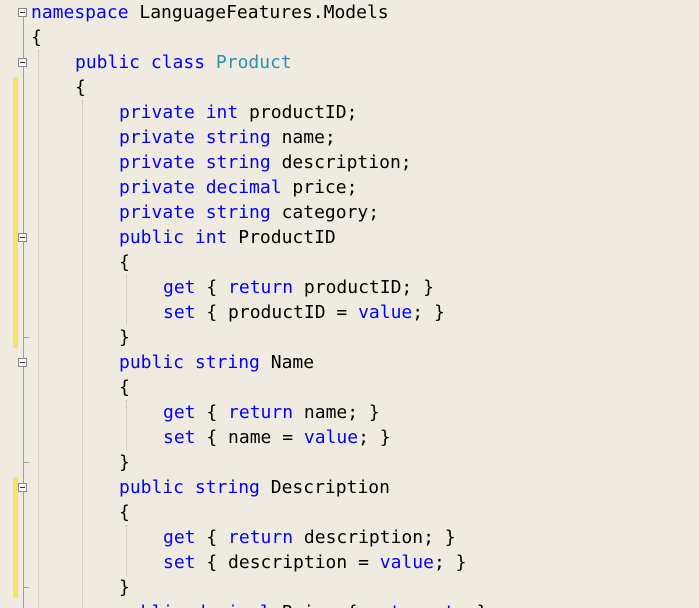  Describe the element at coordinates (336, 412) in the screenshot. I see `code-token: name; }` at that location.